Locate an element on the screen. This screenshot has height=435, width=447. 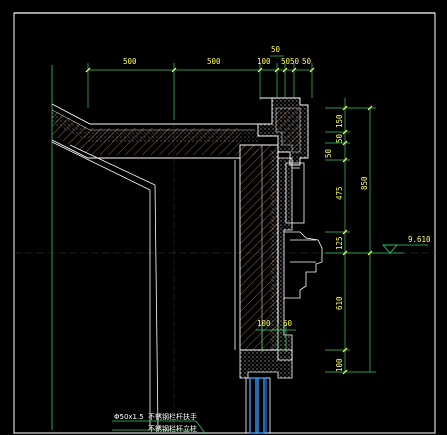
top-dim-6: 50 is located at coordinates (307, 61).